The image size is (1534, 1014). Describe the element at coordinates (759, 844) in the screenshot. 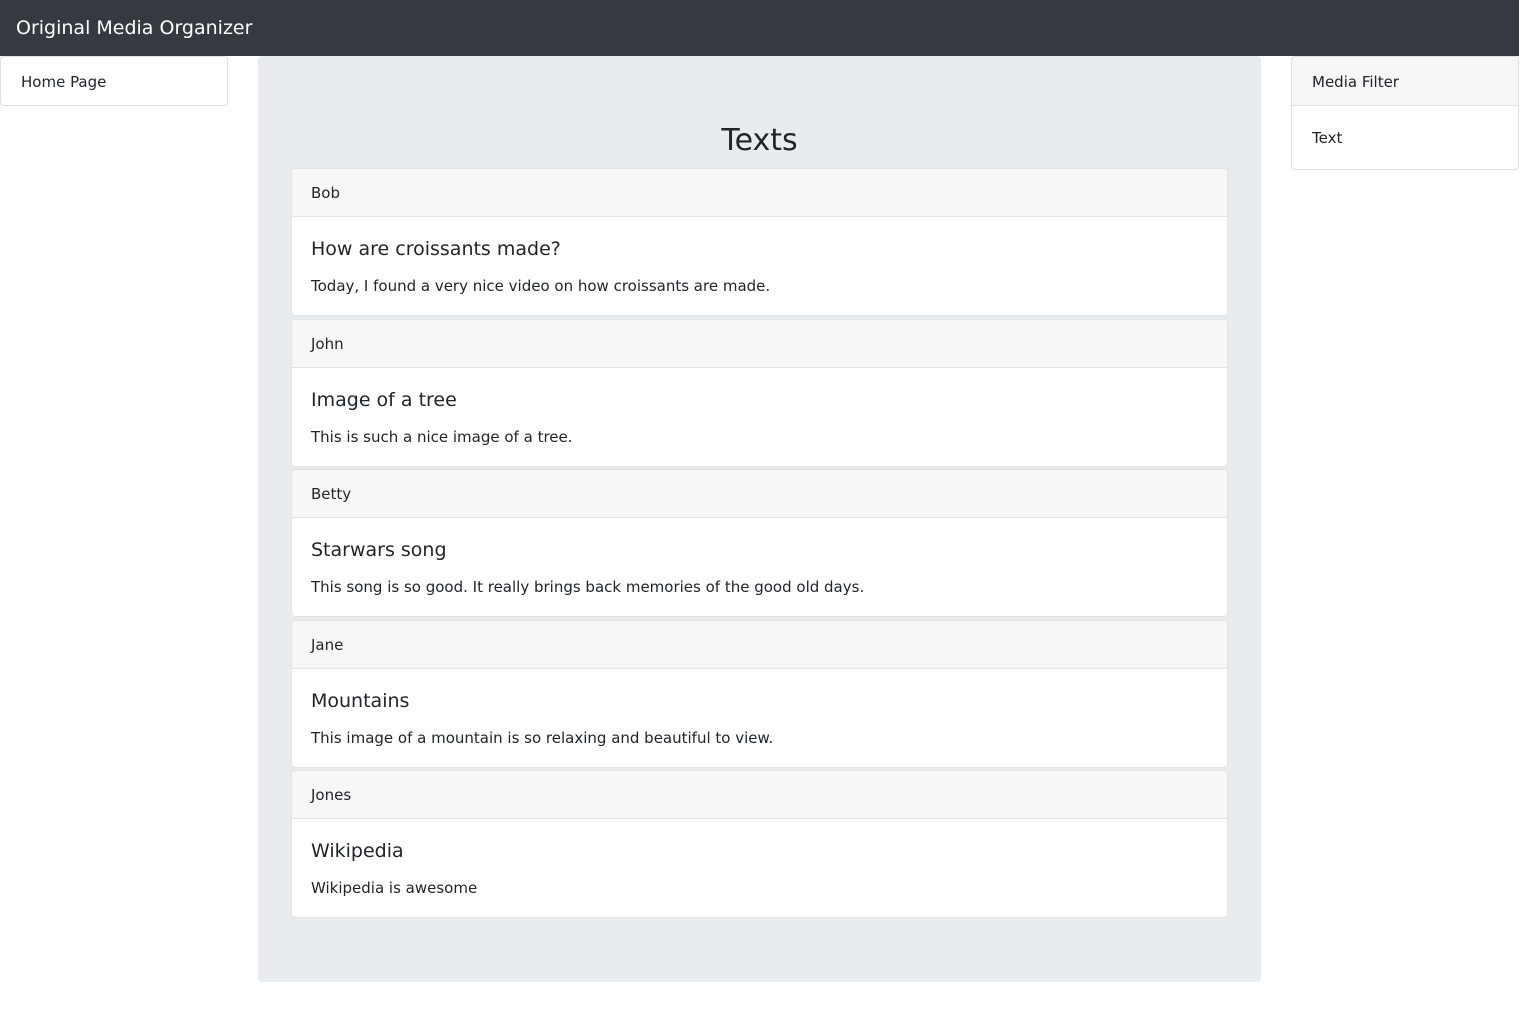

I see `post-card: Jones Wikipedia Wikipedia is awesome` at that location.